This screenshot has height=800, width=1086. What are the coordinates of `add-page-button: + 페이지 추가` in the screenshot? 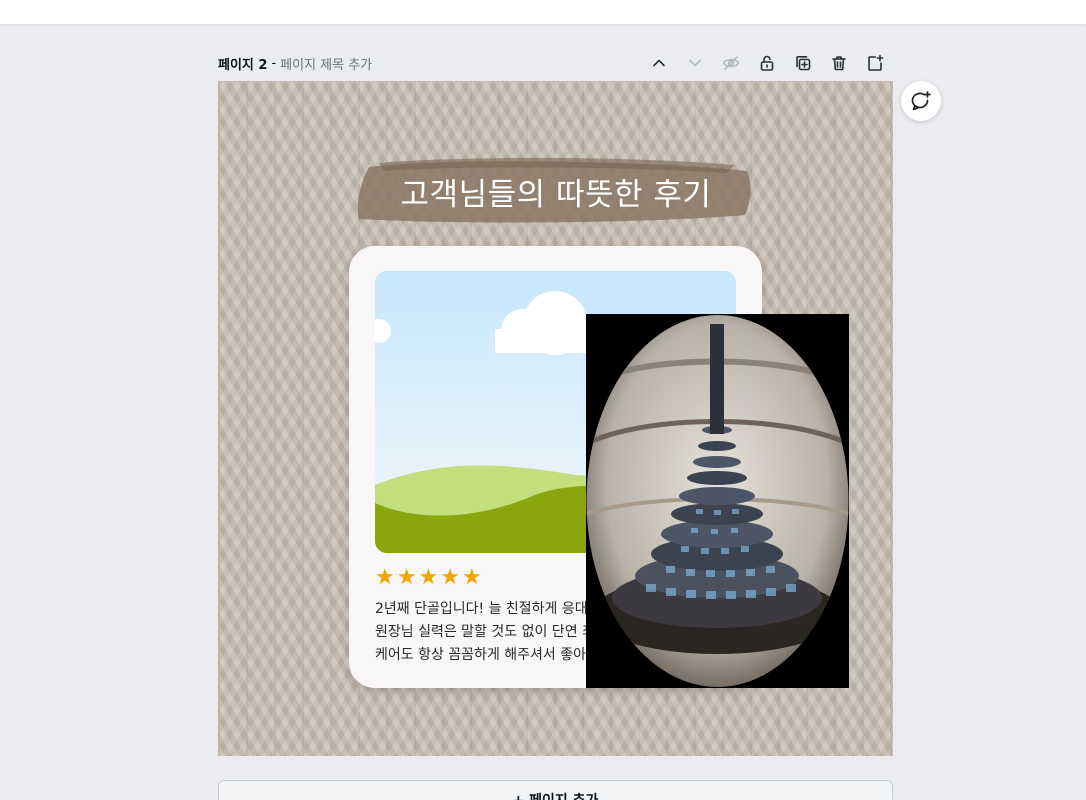 It's located at (555, 790).